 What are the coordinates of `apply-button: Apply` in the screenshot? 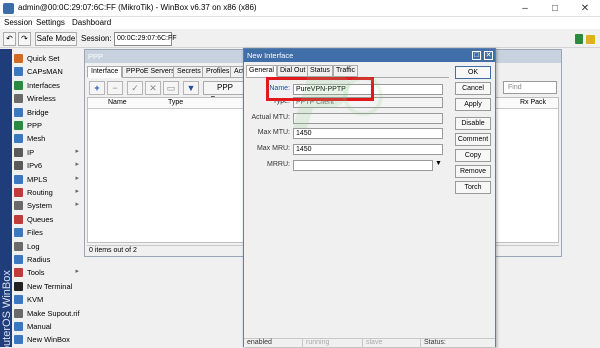 It's located at (473, 104).